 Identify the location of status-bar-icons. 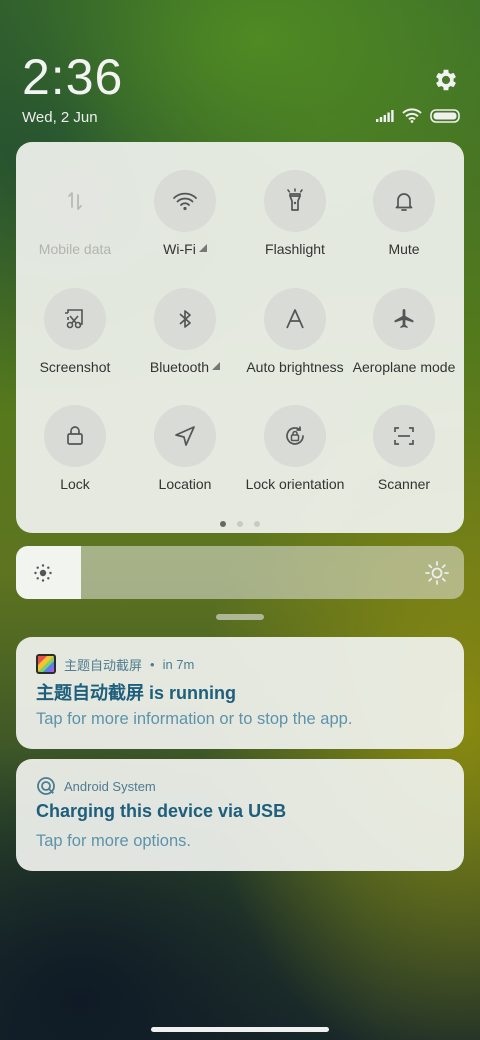
(418, 115).